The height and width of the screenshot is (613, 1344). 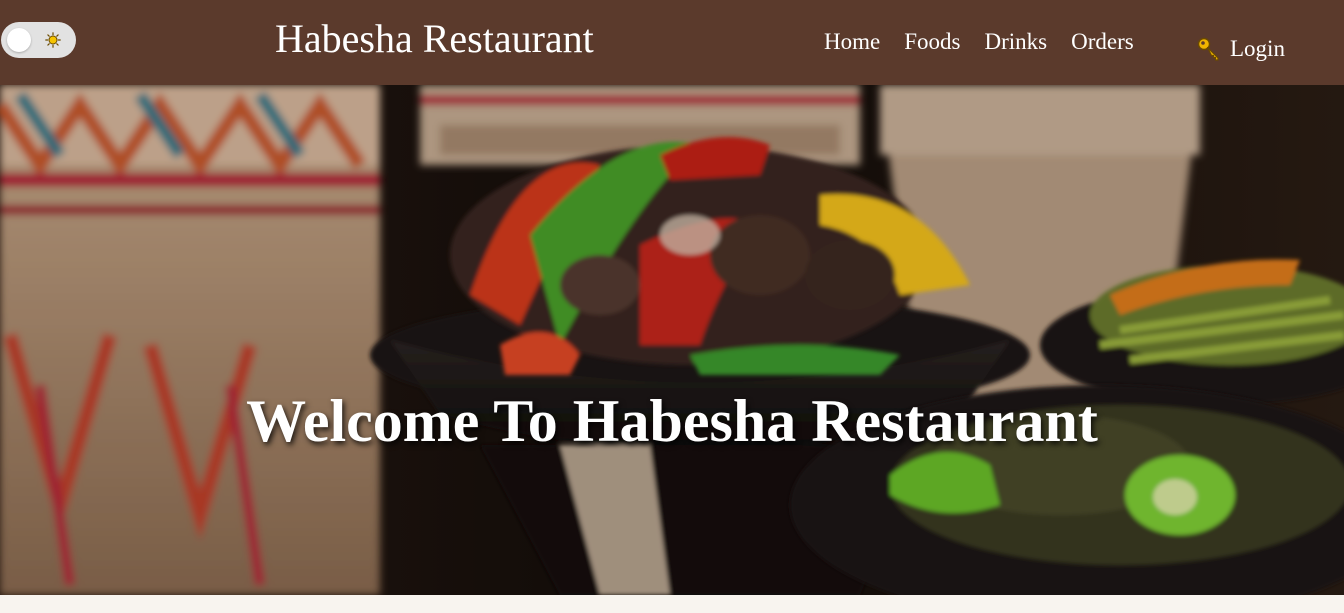 I want to click on theme-toggle, so click(x=38, y=40).